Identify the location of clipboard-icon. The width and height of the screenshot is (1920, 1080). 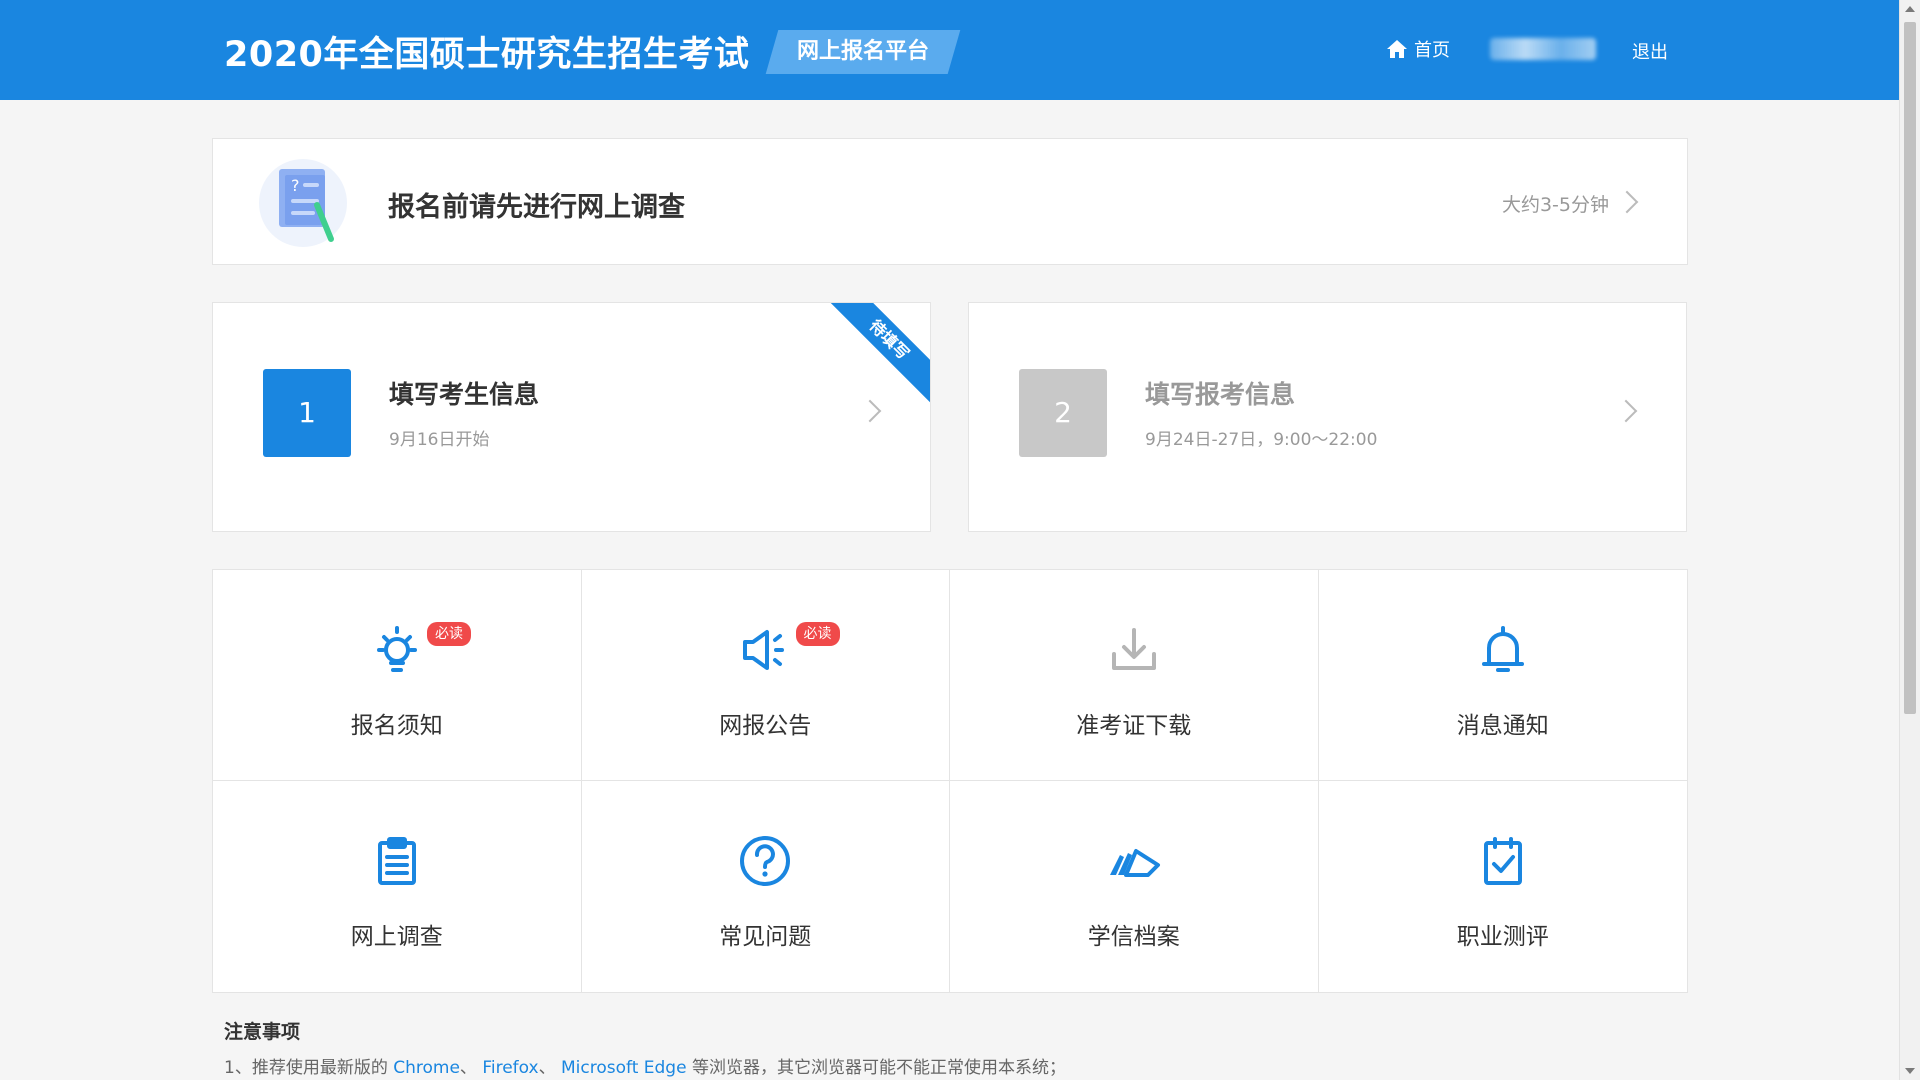
(396, 861).